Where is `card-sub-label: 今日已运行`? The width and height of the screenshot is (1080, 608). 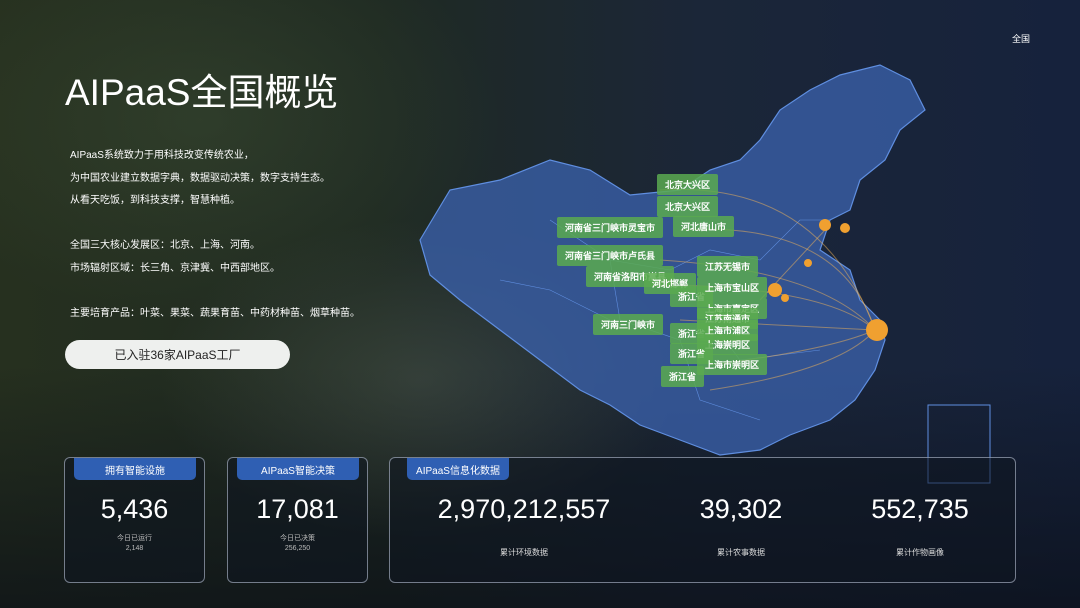
card-sub-label: 今日已运行 is located at coordinates (134, 538).